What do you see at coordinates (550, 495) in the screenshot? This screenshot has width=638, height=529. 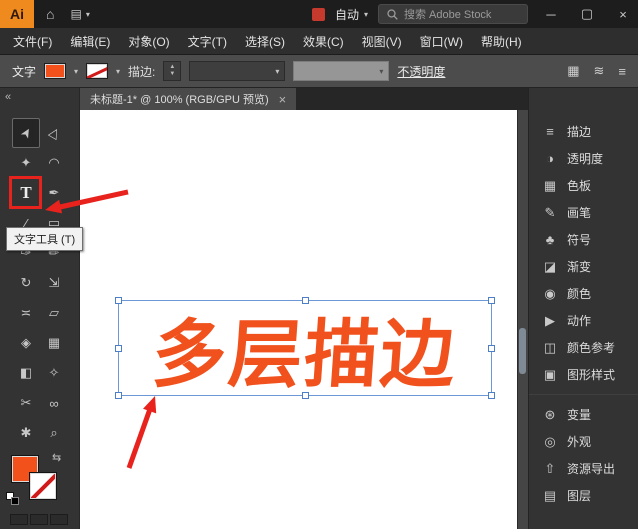 I see `layers-panel-icon: ▤` at bounding box center [550, 495].